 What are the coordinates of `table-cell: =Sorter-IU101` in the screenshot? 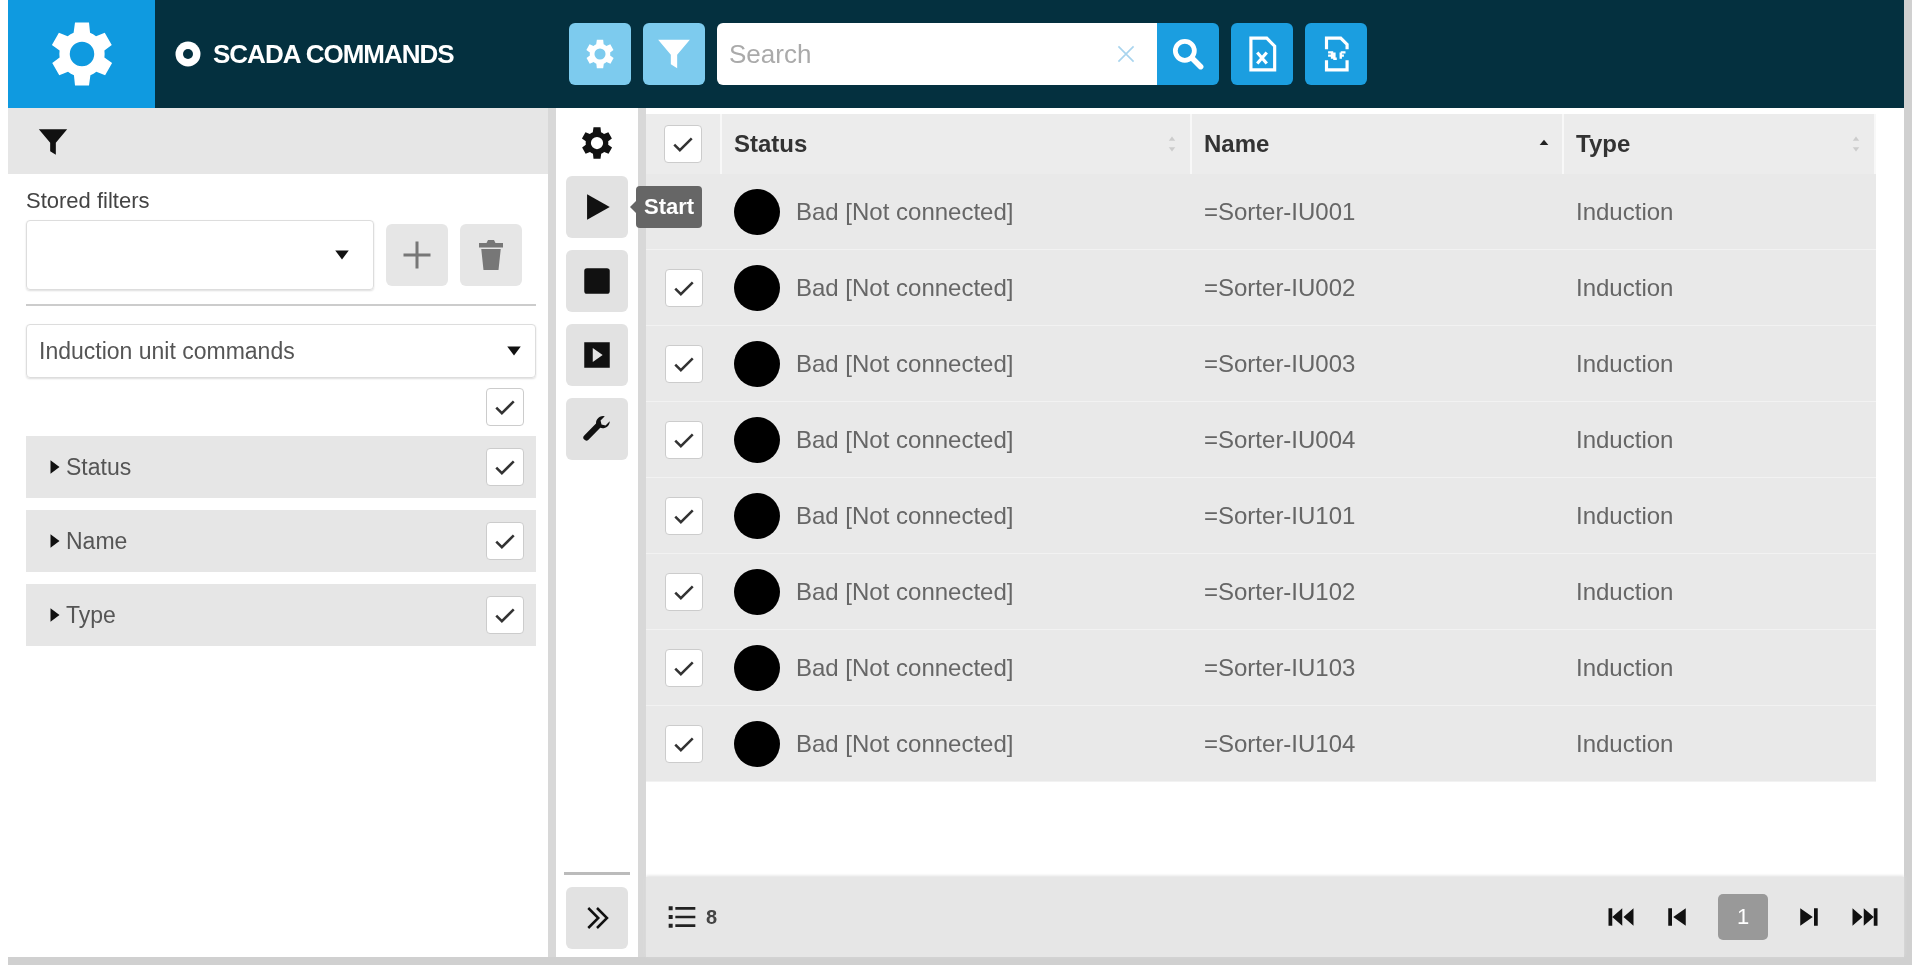 It's located at (1280, 515).